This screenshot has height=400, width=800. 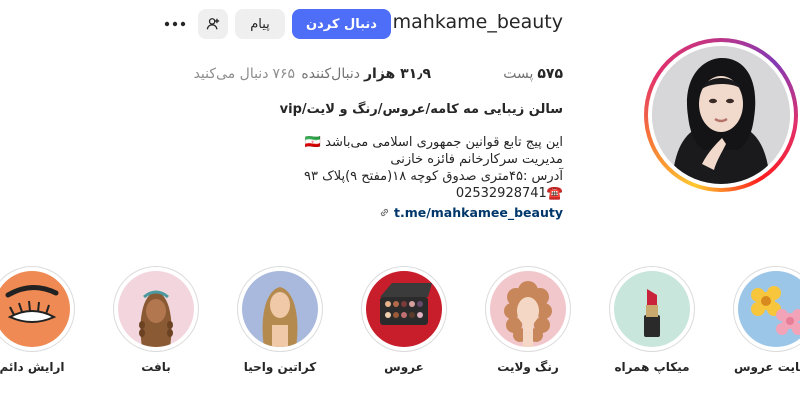 I want to click on eyelash-eyebrow-icon, so click(x=35, y=309).